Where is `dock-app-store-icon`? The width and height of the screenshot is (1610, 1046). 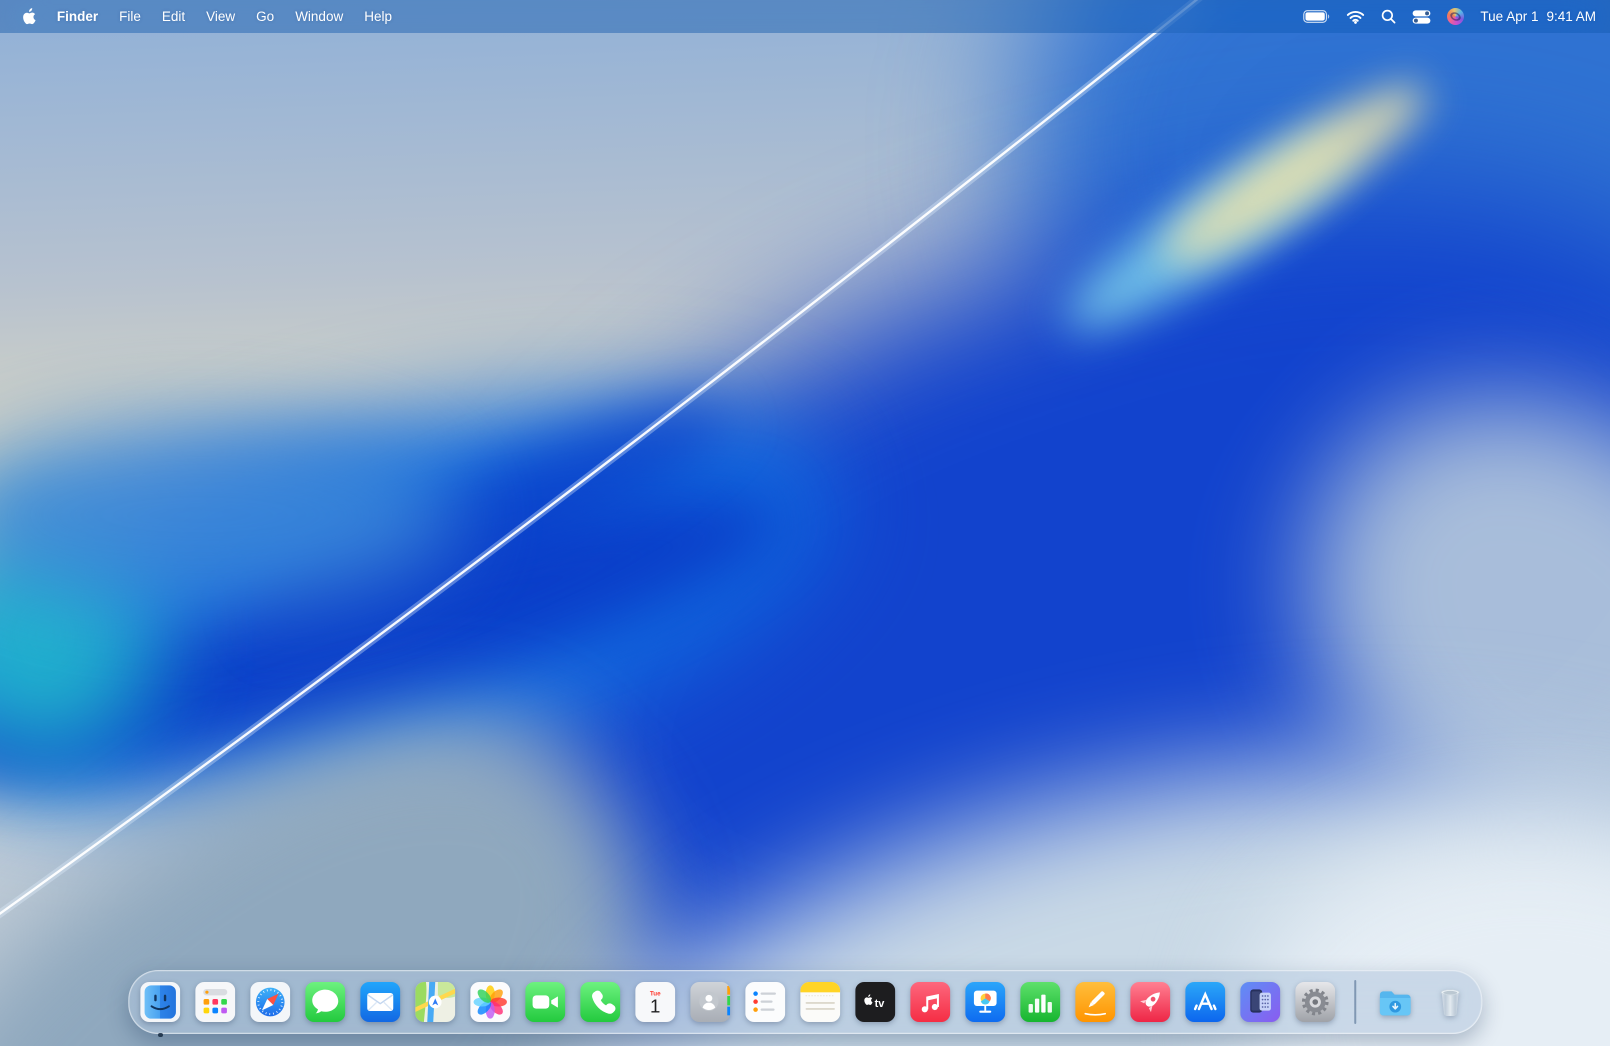 dock-app-store-icon is located at coordinates (1205, 1002).